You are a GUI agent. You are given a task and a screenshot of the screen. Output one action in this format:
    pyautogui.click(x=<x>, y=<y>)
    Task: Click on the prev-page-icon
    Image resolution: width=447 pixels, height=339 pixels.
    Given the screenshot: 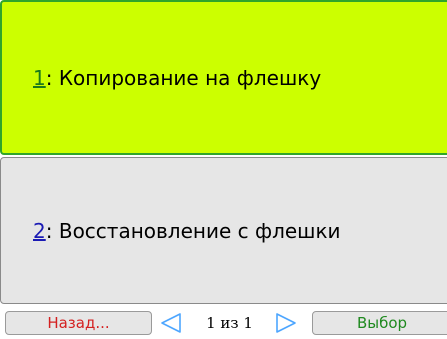 What is the action you would take?
    pyautogui.click(x=171, y=323)
    